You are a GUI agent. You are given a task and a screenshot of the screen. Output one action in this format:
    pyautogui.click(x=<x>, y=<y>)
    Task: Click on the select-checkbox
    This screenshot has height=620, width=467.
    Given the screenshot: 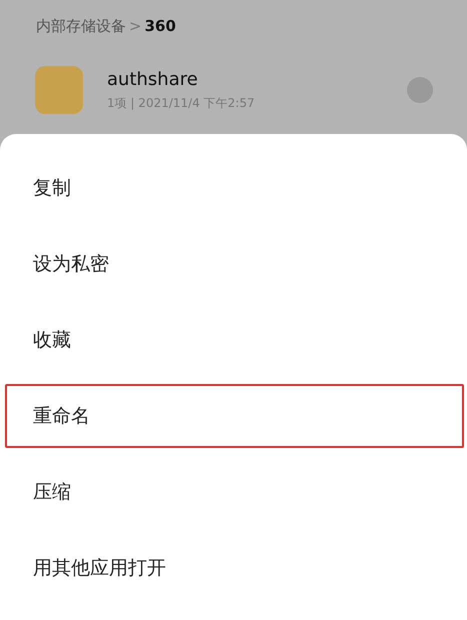 What is the action you would take?
    pyautogui.click(x=420, y=90)
    